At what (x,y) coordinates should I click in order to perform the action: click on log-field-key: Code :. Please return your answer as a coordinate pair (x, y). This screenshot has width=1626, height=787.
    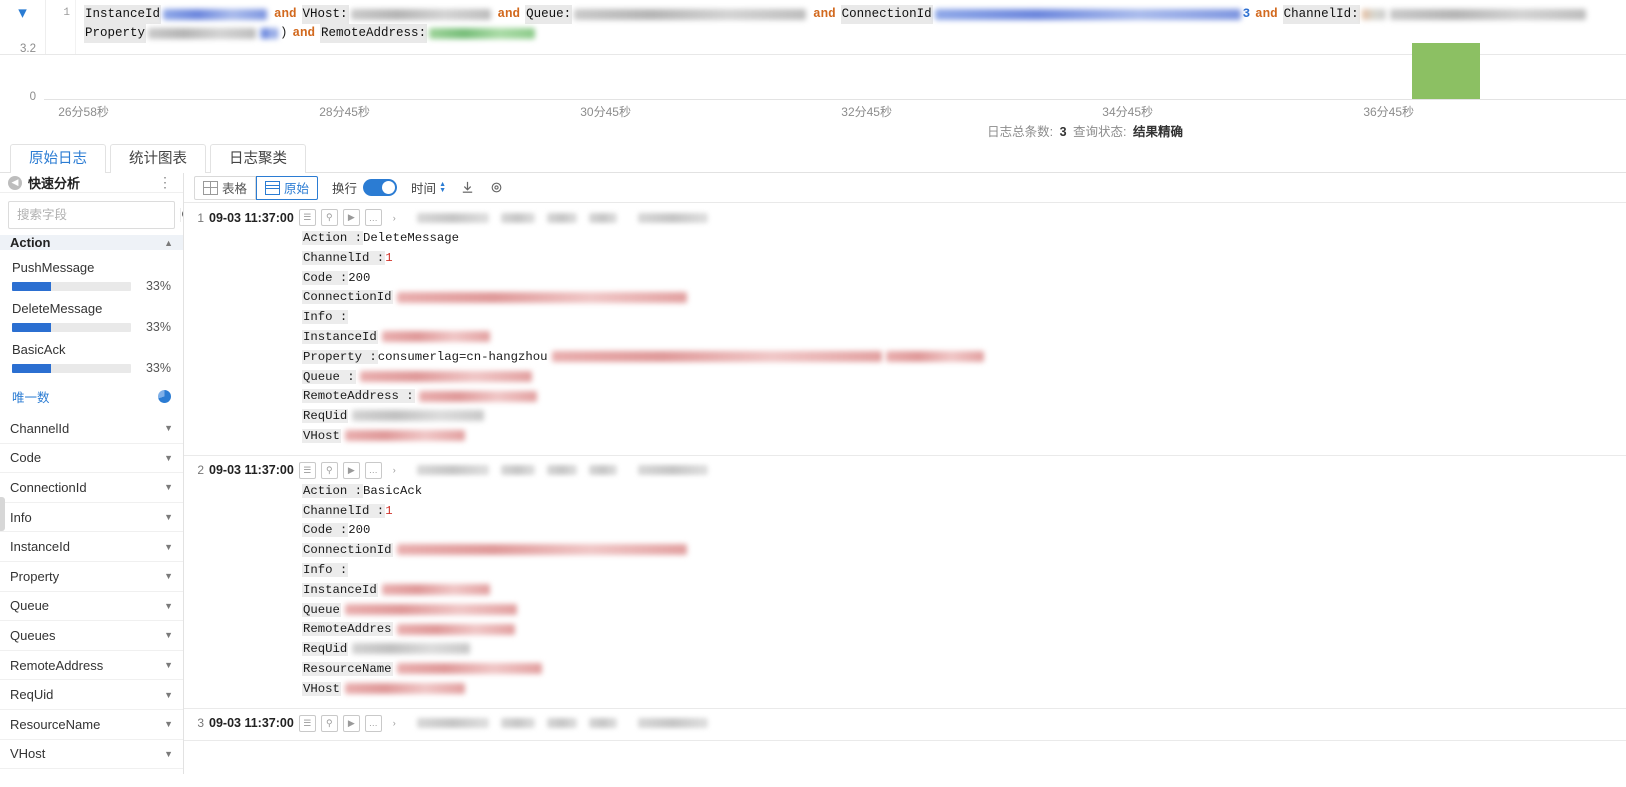
    Looking at the image, I should click on (325, 530).